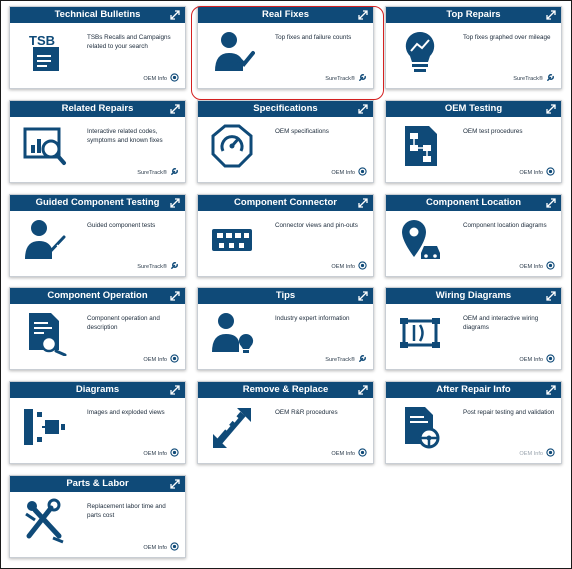 This screenshot has height=569, width=572. Describe the element at coordinates (422, 428) in the screenshot. I see `document-steering-wheel-icon` at that location.